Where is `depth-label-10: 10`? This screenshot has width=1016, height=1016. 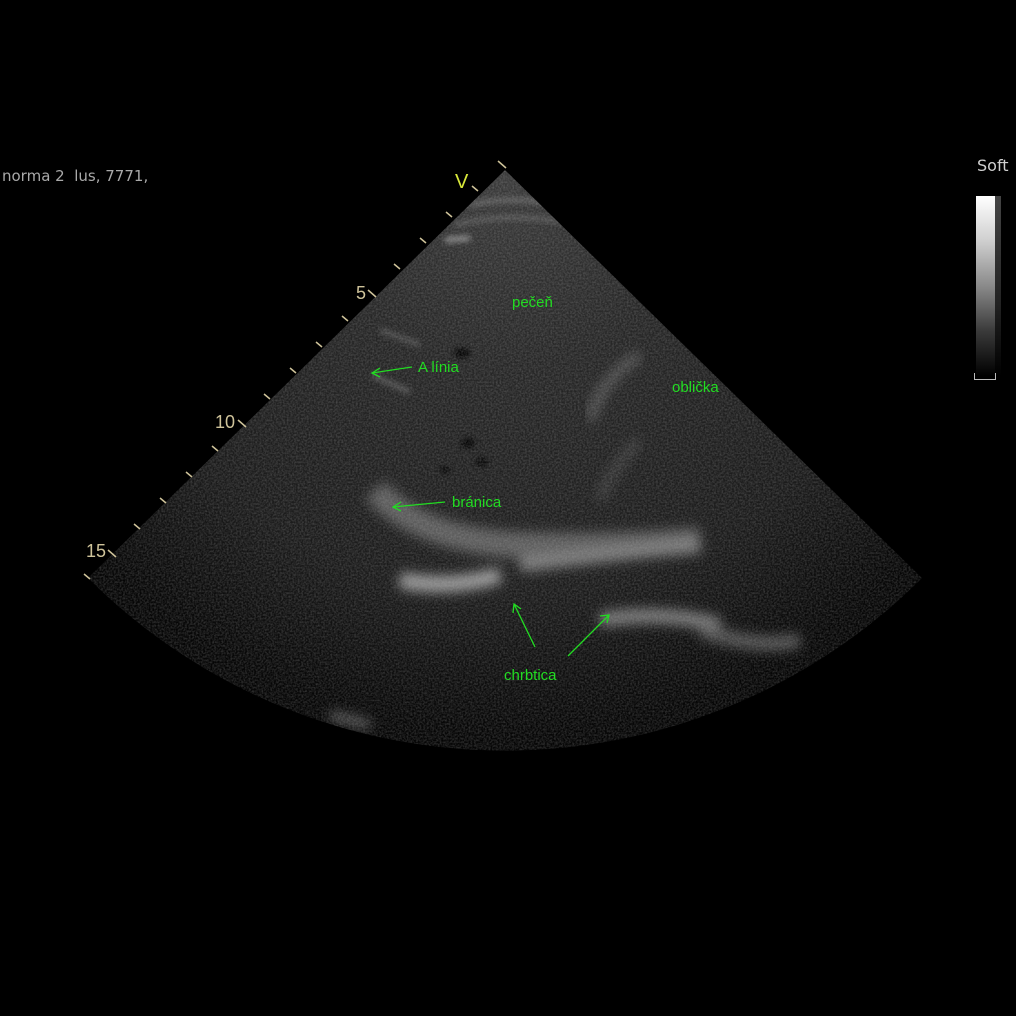
depth-label-10: 10 is located at coordinates (225, 422).